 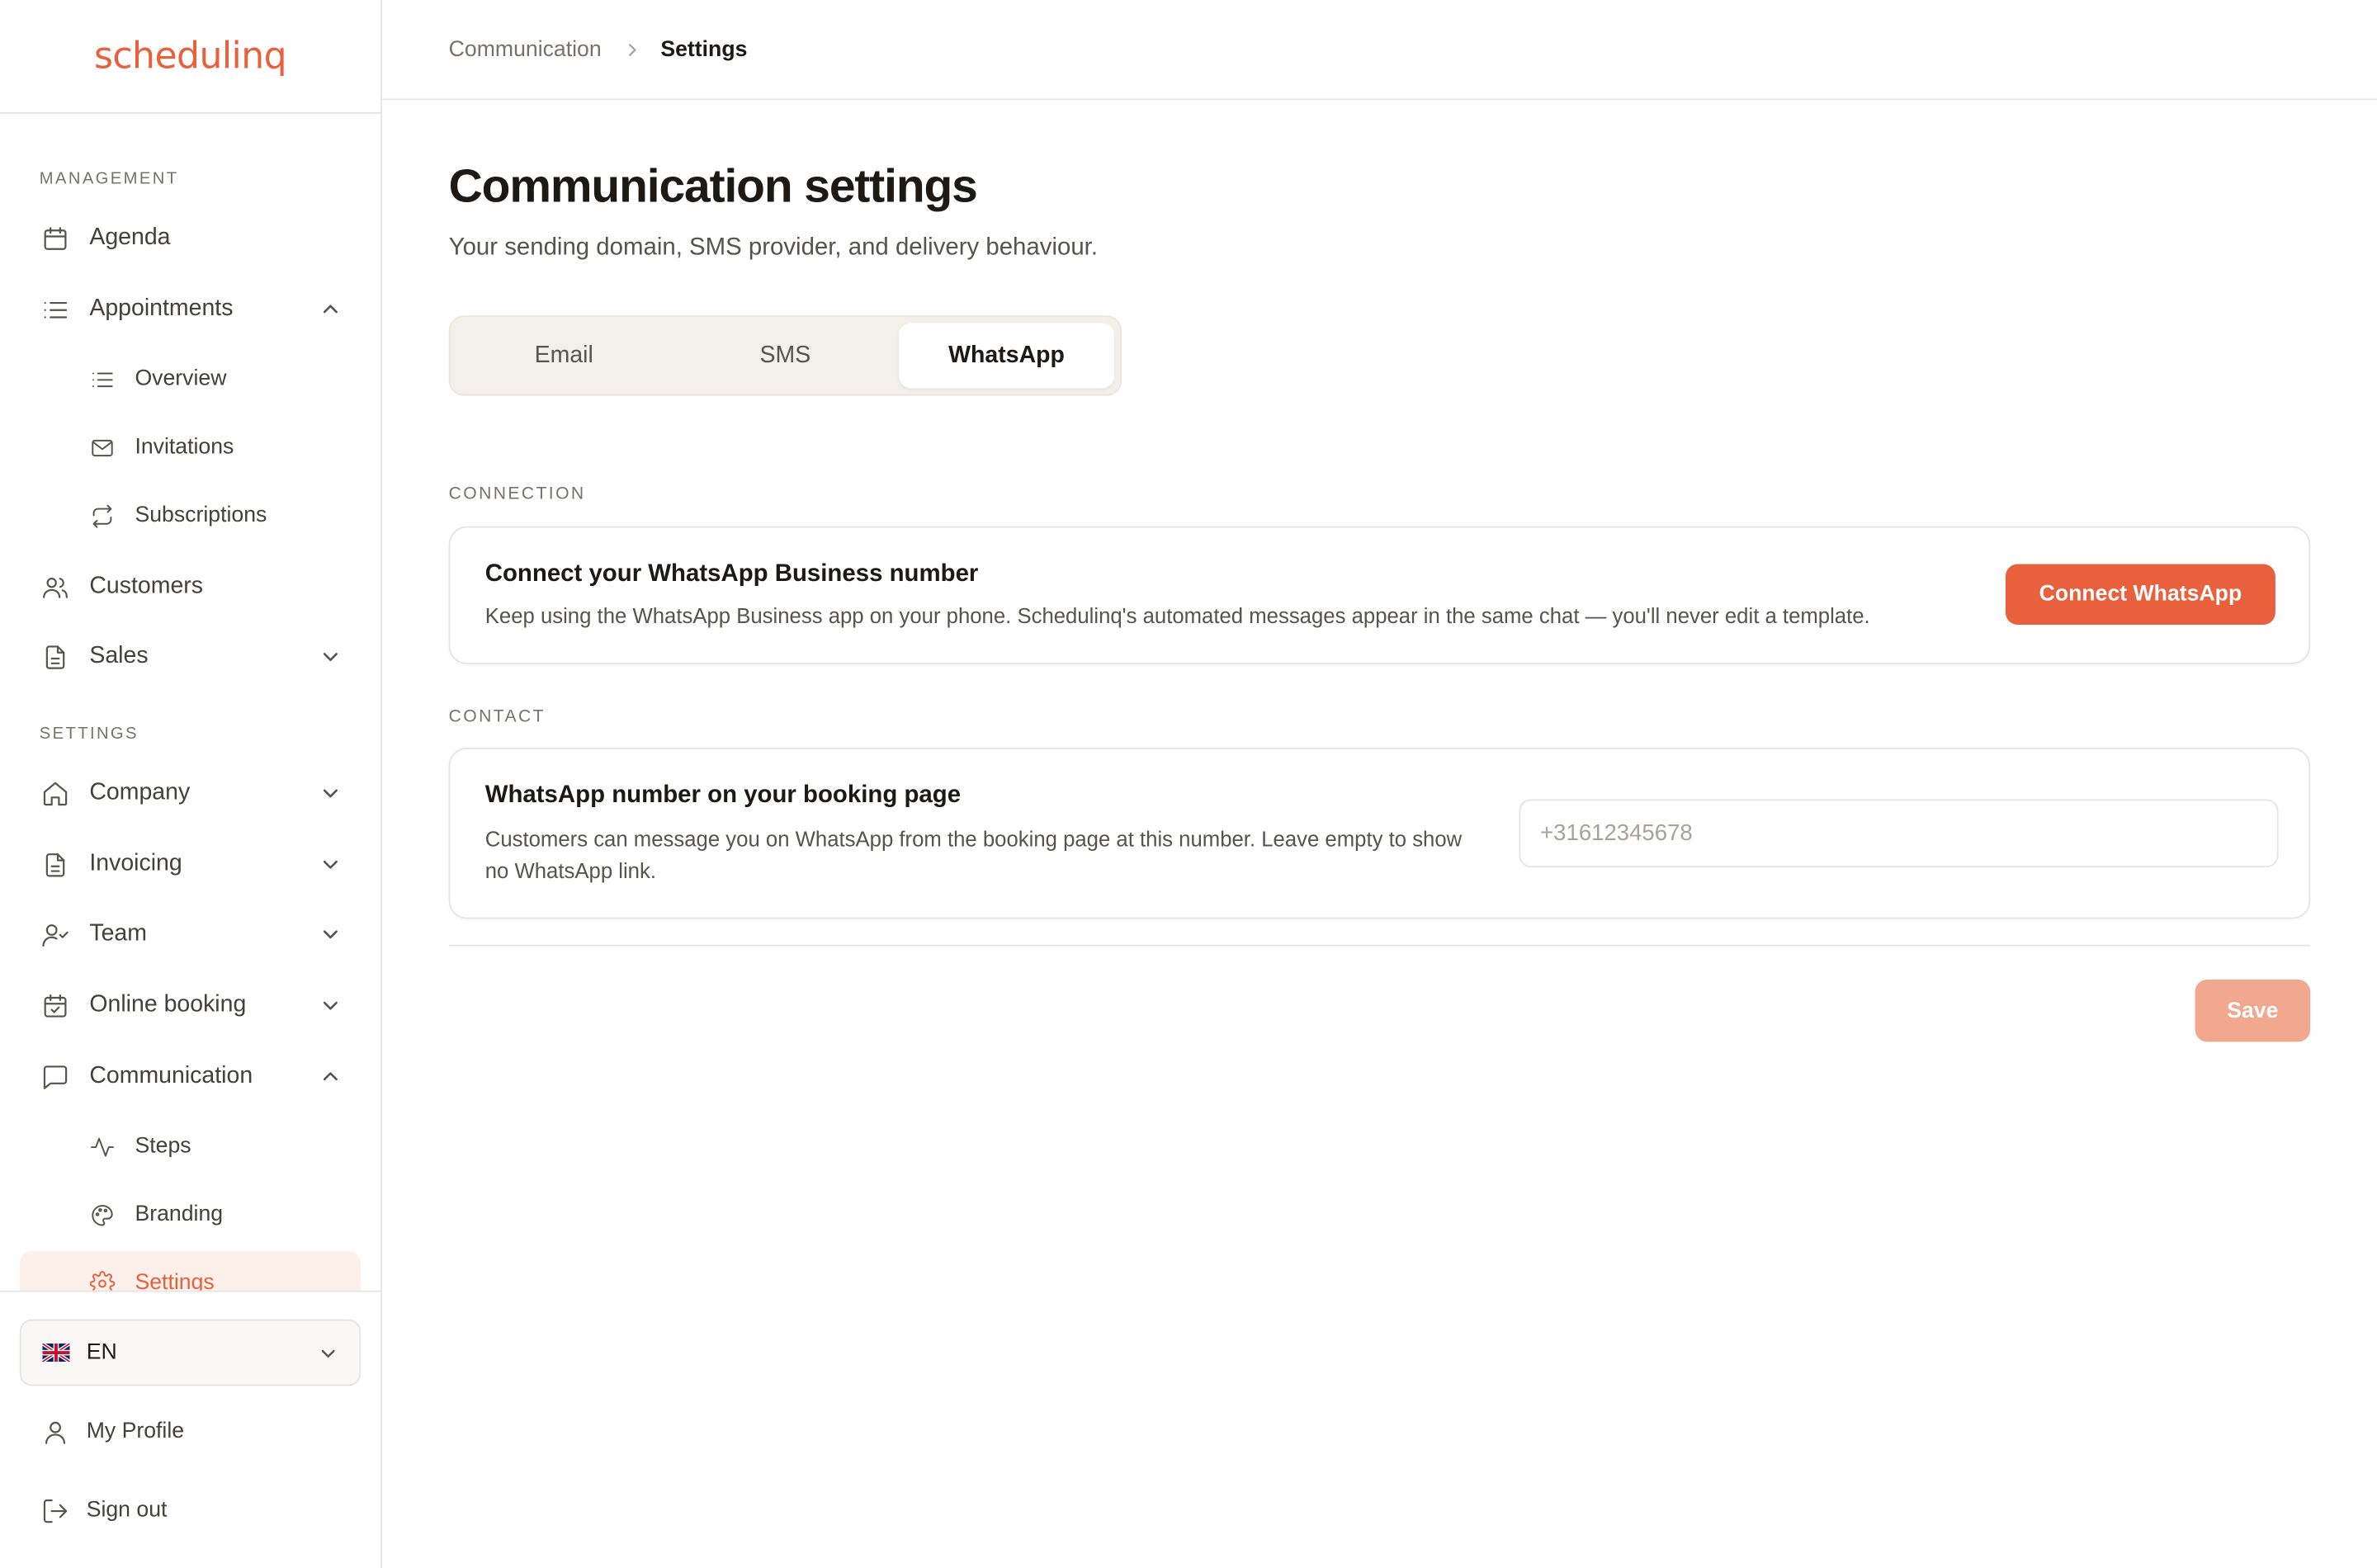 I want to click on language-code: EN, so click(x=101, y=1352).